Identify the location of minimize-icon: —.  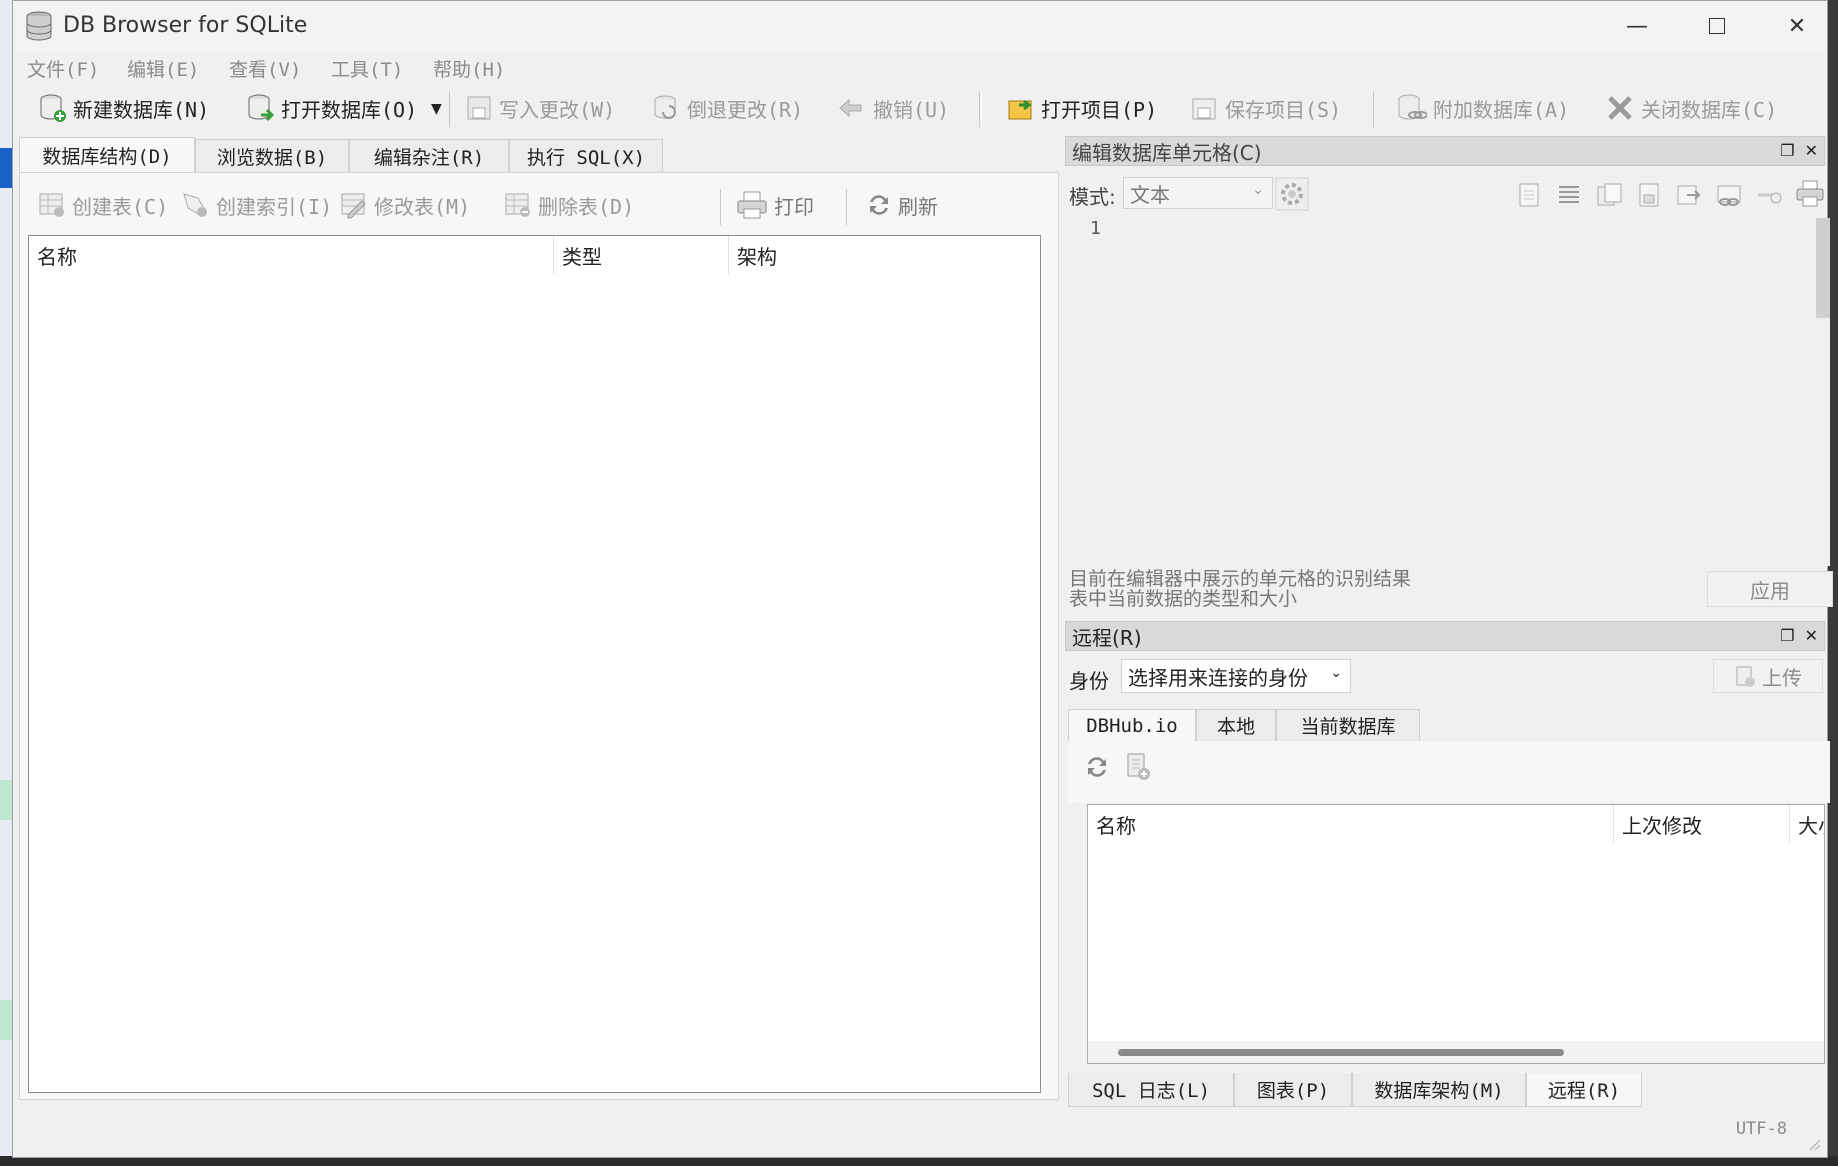
(1637, 26).